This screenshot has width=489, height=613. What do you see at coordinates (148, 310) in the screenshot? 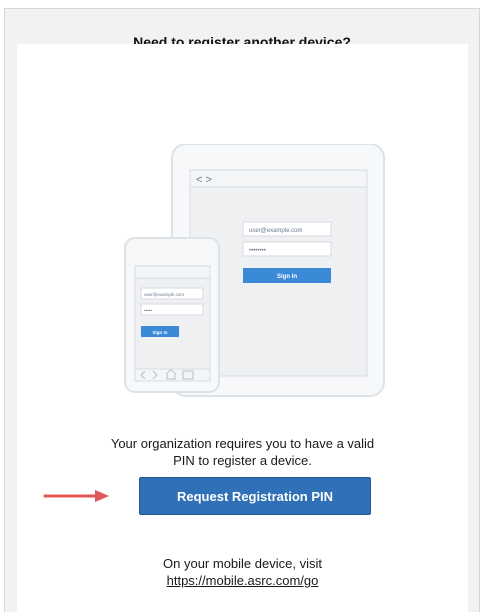
I see `phone-password-text: •••••` at bounding box center [148, 310].